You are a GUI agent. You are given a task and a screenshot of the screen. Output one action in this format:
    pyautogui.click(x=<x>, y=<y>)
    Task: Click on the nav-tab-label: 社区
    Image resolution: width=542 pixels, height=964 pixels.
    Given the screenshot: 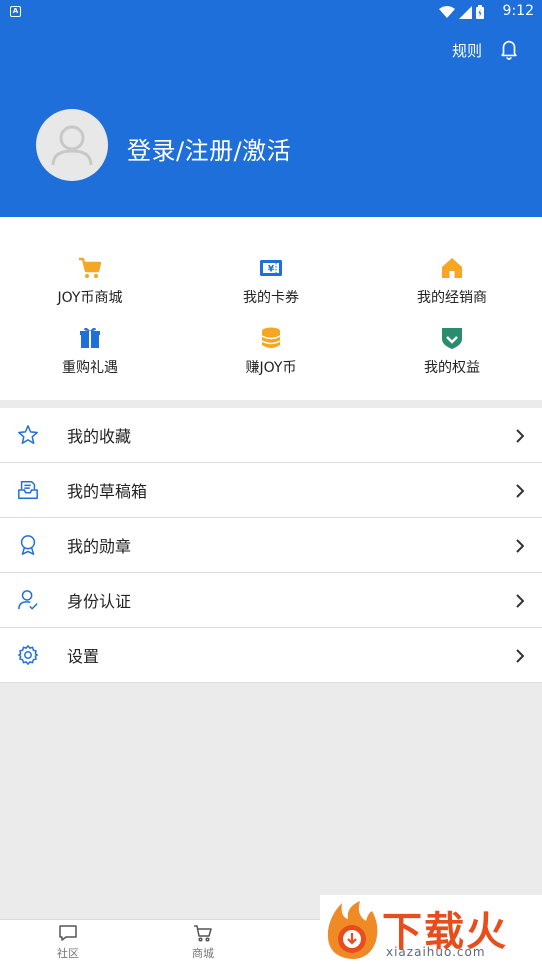 What is the action you would take?
    pyautogui.click(x=68, y=953)
    